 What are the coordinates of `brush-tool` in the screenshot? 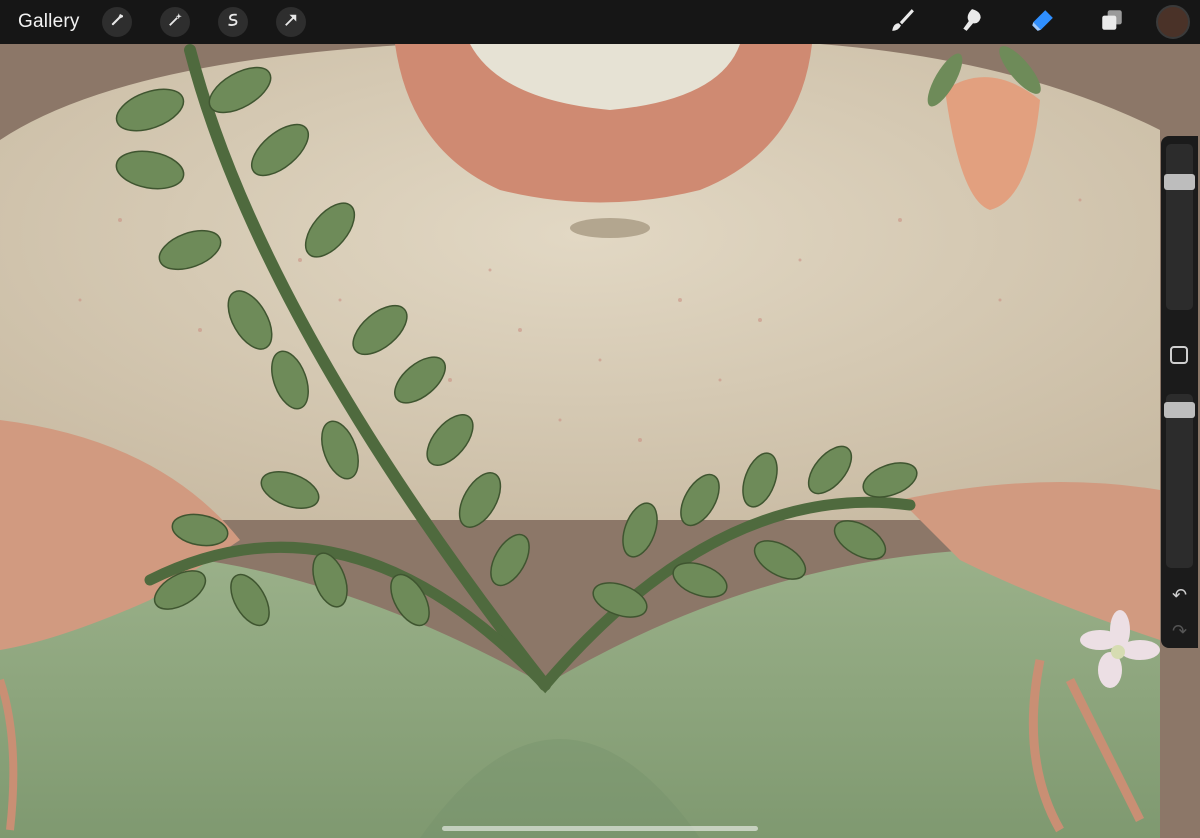 It's located at (902, 22).